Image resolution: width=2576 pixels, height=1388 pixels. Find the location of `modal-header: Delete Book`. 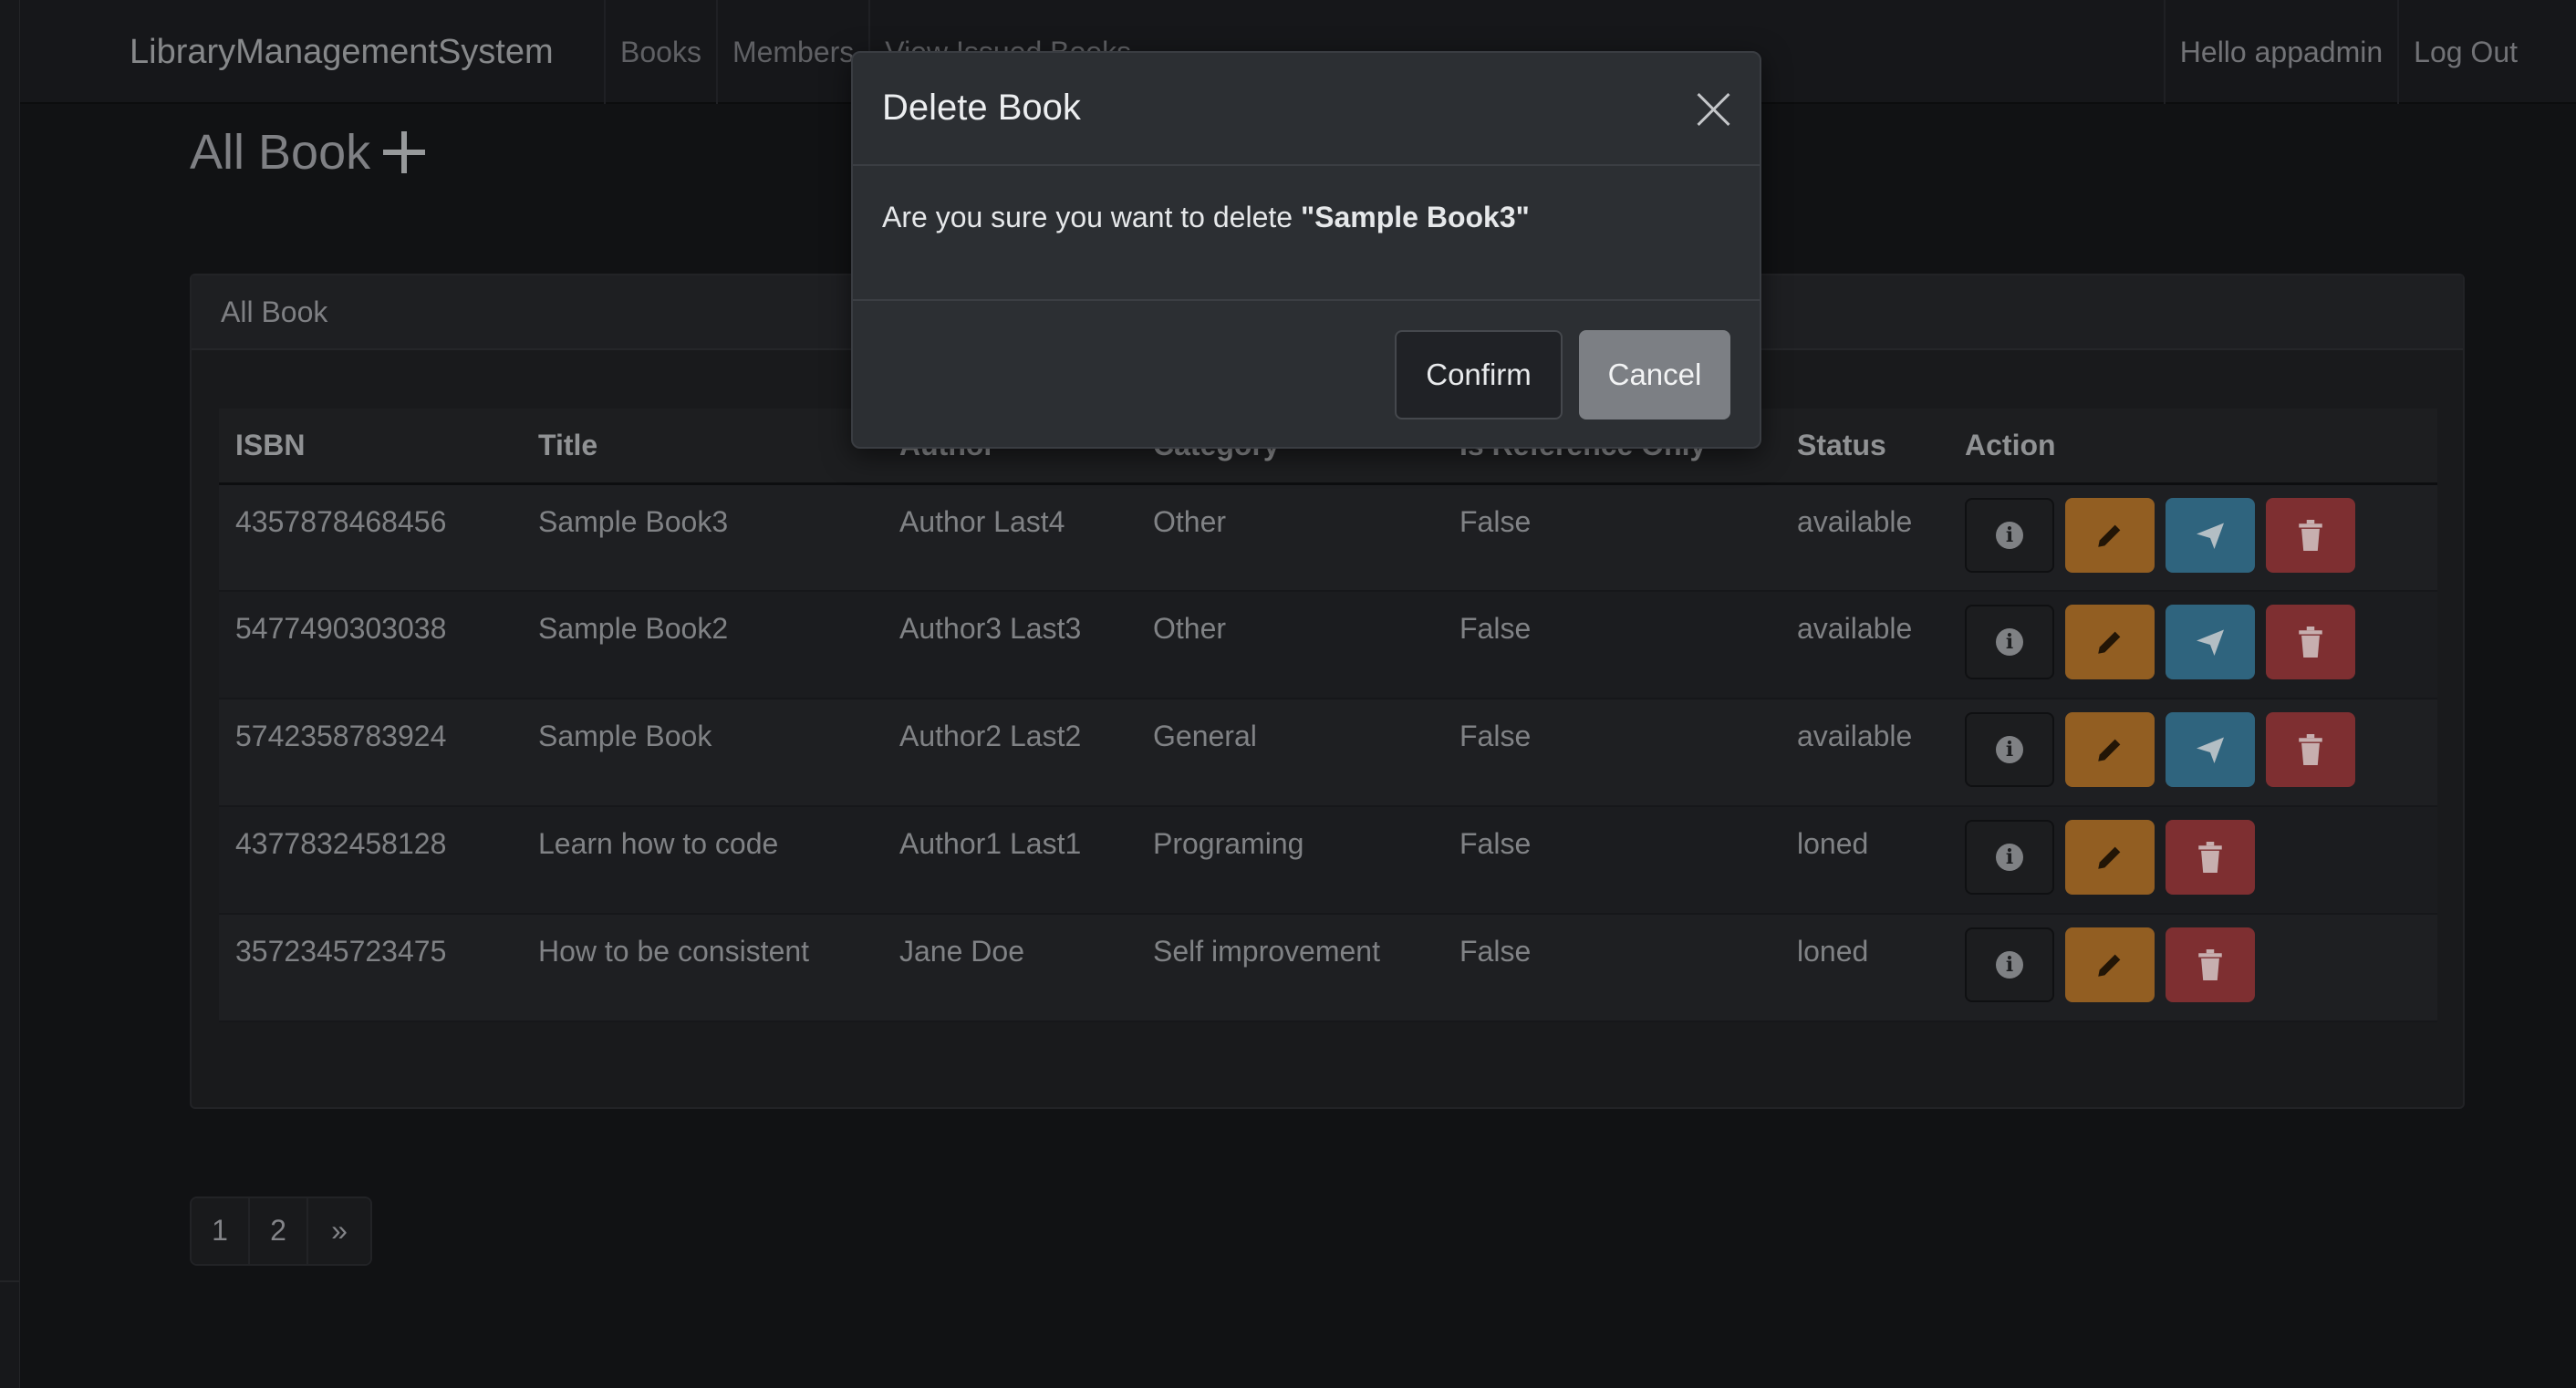

modal-header: Delete Book is located at coordinates (1306, 109).